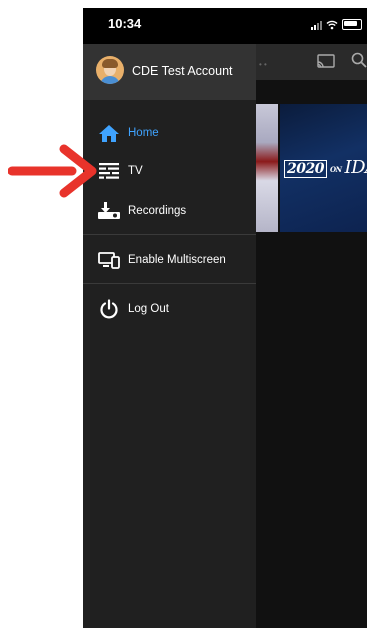 The height and width of the screenshot is (628, 367). I want to click on menu-item-recordings: Recordings, so click(169, 211).